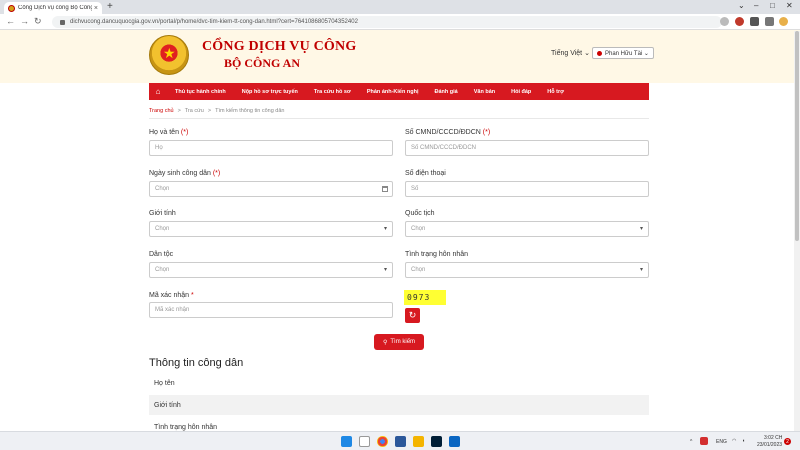 The width and height of the screenshot is (800, 450). I want to click on breadcrumb-home: Trang chủ, so click(161, 111).